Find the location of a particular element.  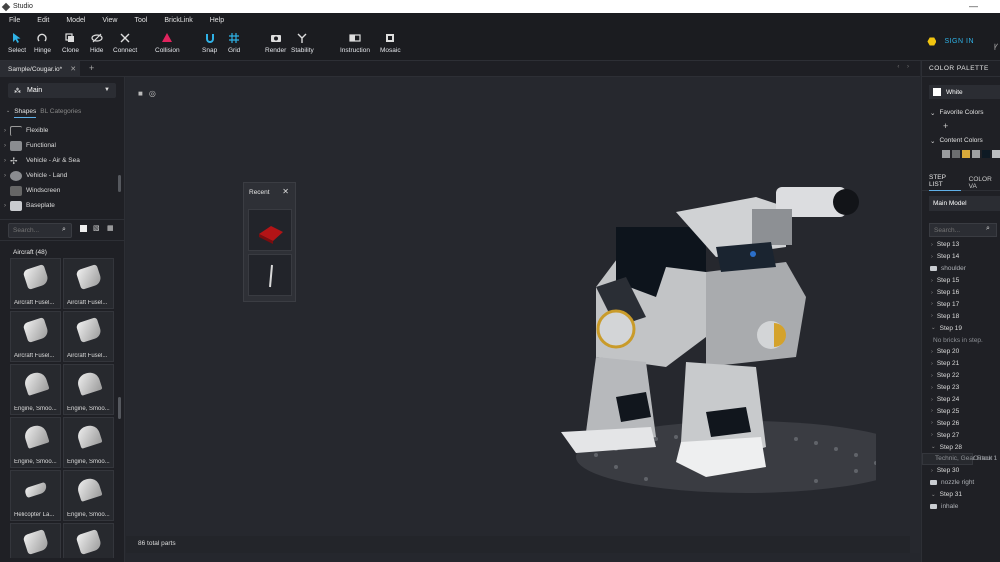

menu-file: File is located at coordinates (14, 20).